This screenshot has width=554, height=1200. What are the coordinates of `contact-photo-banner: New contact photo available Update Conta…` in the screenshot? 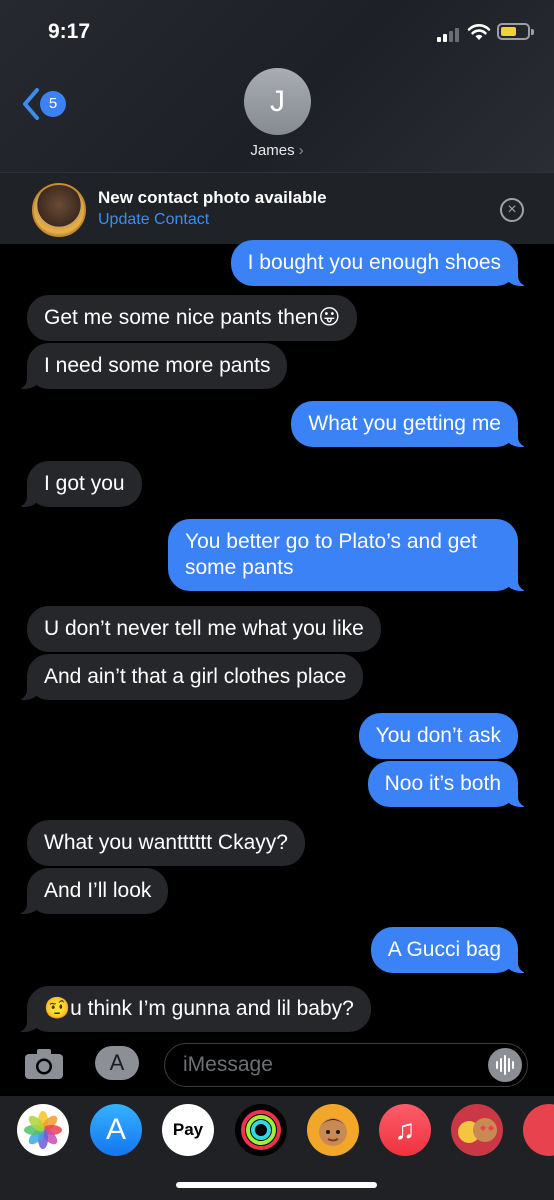 It's located at (277, 208).